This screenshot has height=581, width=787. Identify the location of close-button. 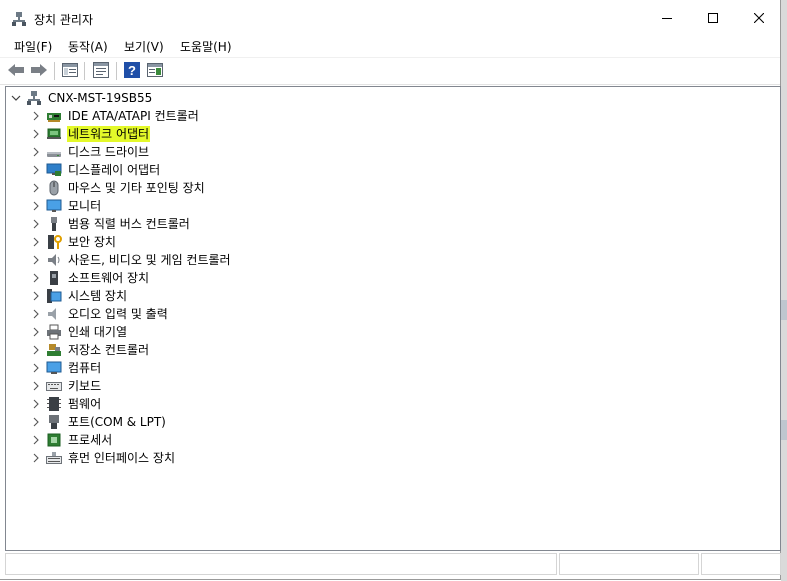
(759, 18).